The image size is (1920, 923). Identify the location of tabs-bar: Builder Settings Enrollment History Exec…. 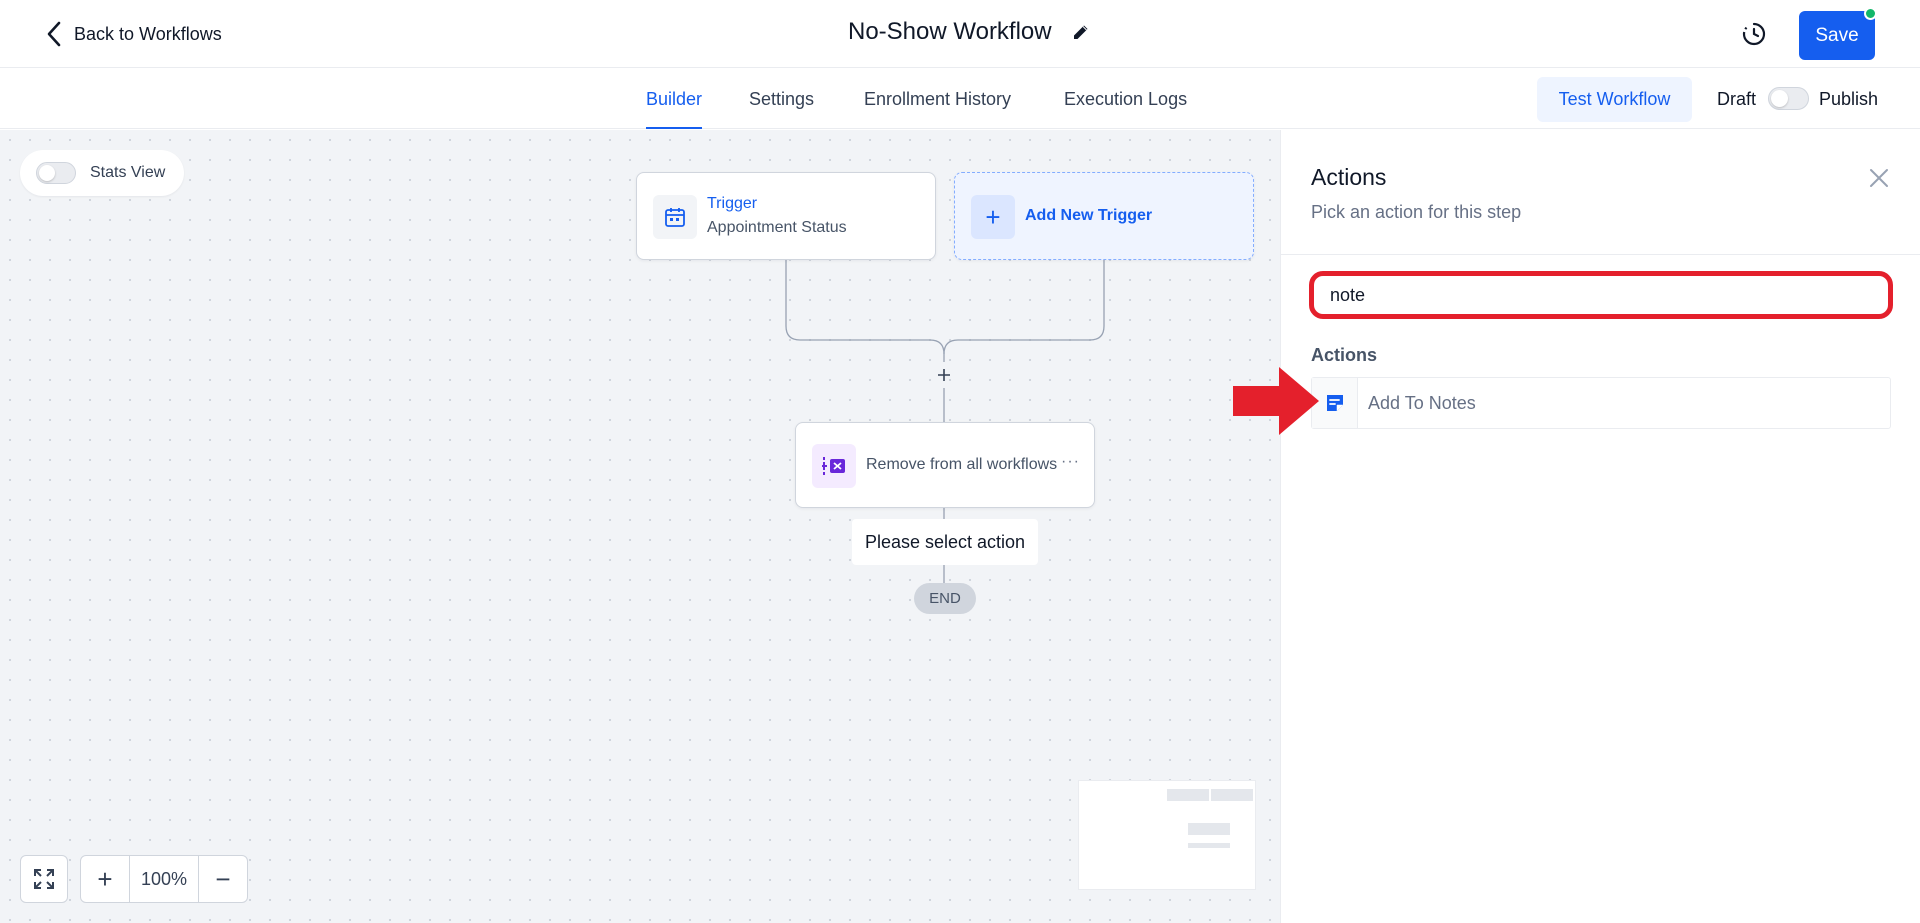
(960, 99).